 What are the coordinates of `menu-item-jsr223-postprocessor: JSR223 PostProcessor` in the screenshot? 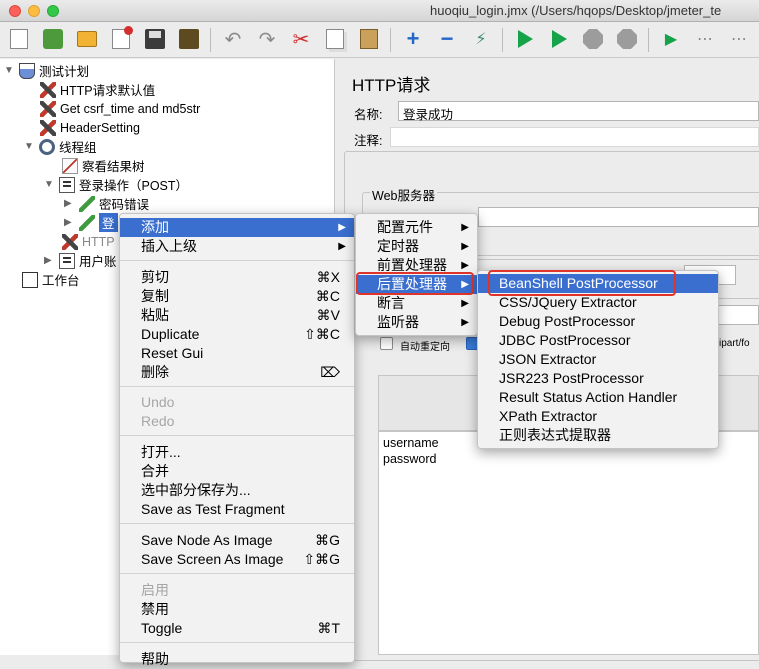 It's located at (598, 378).